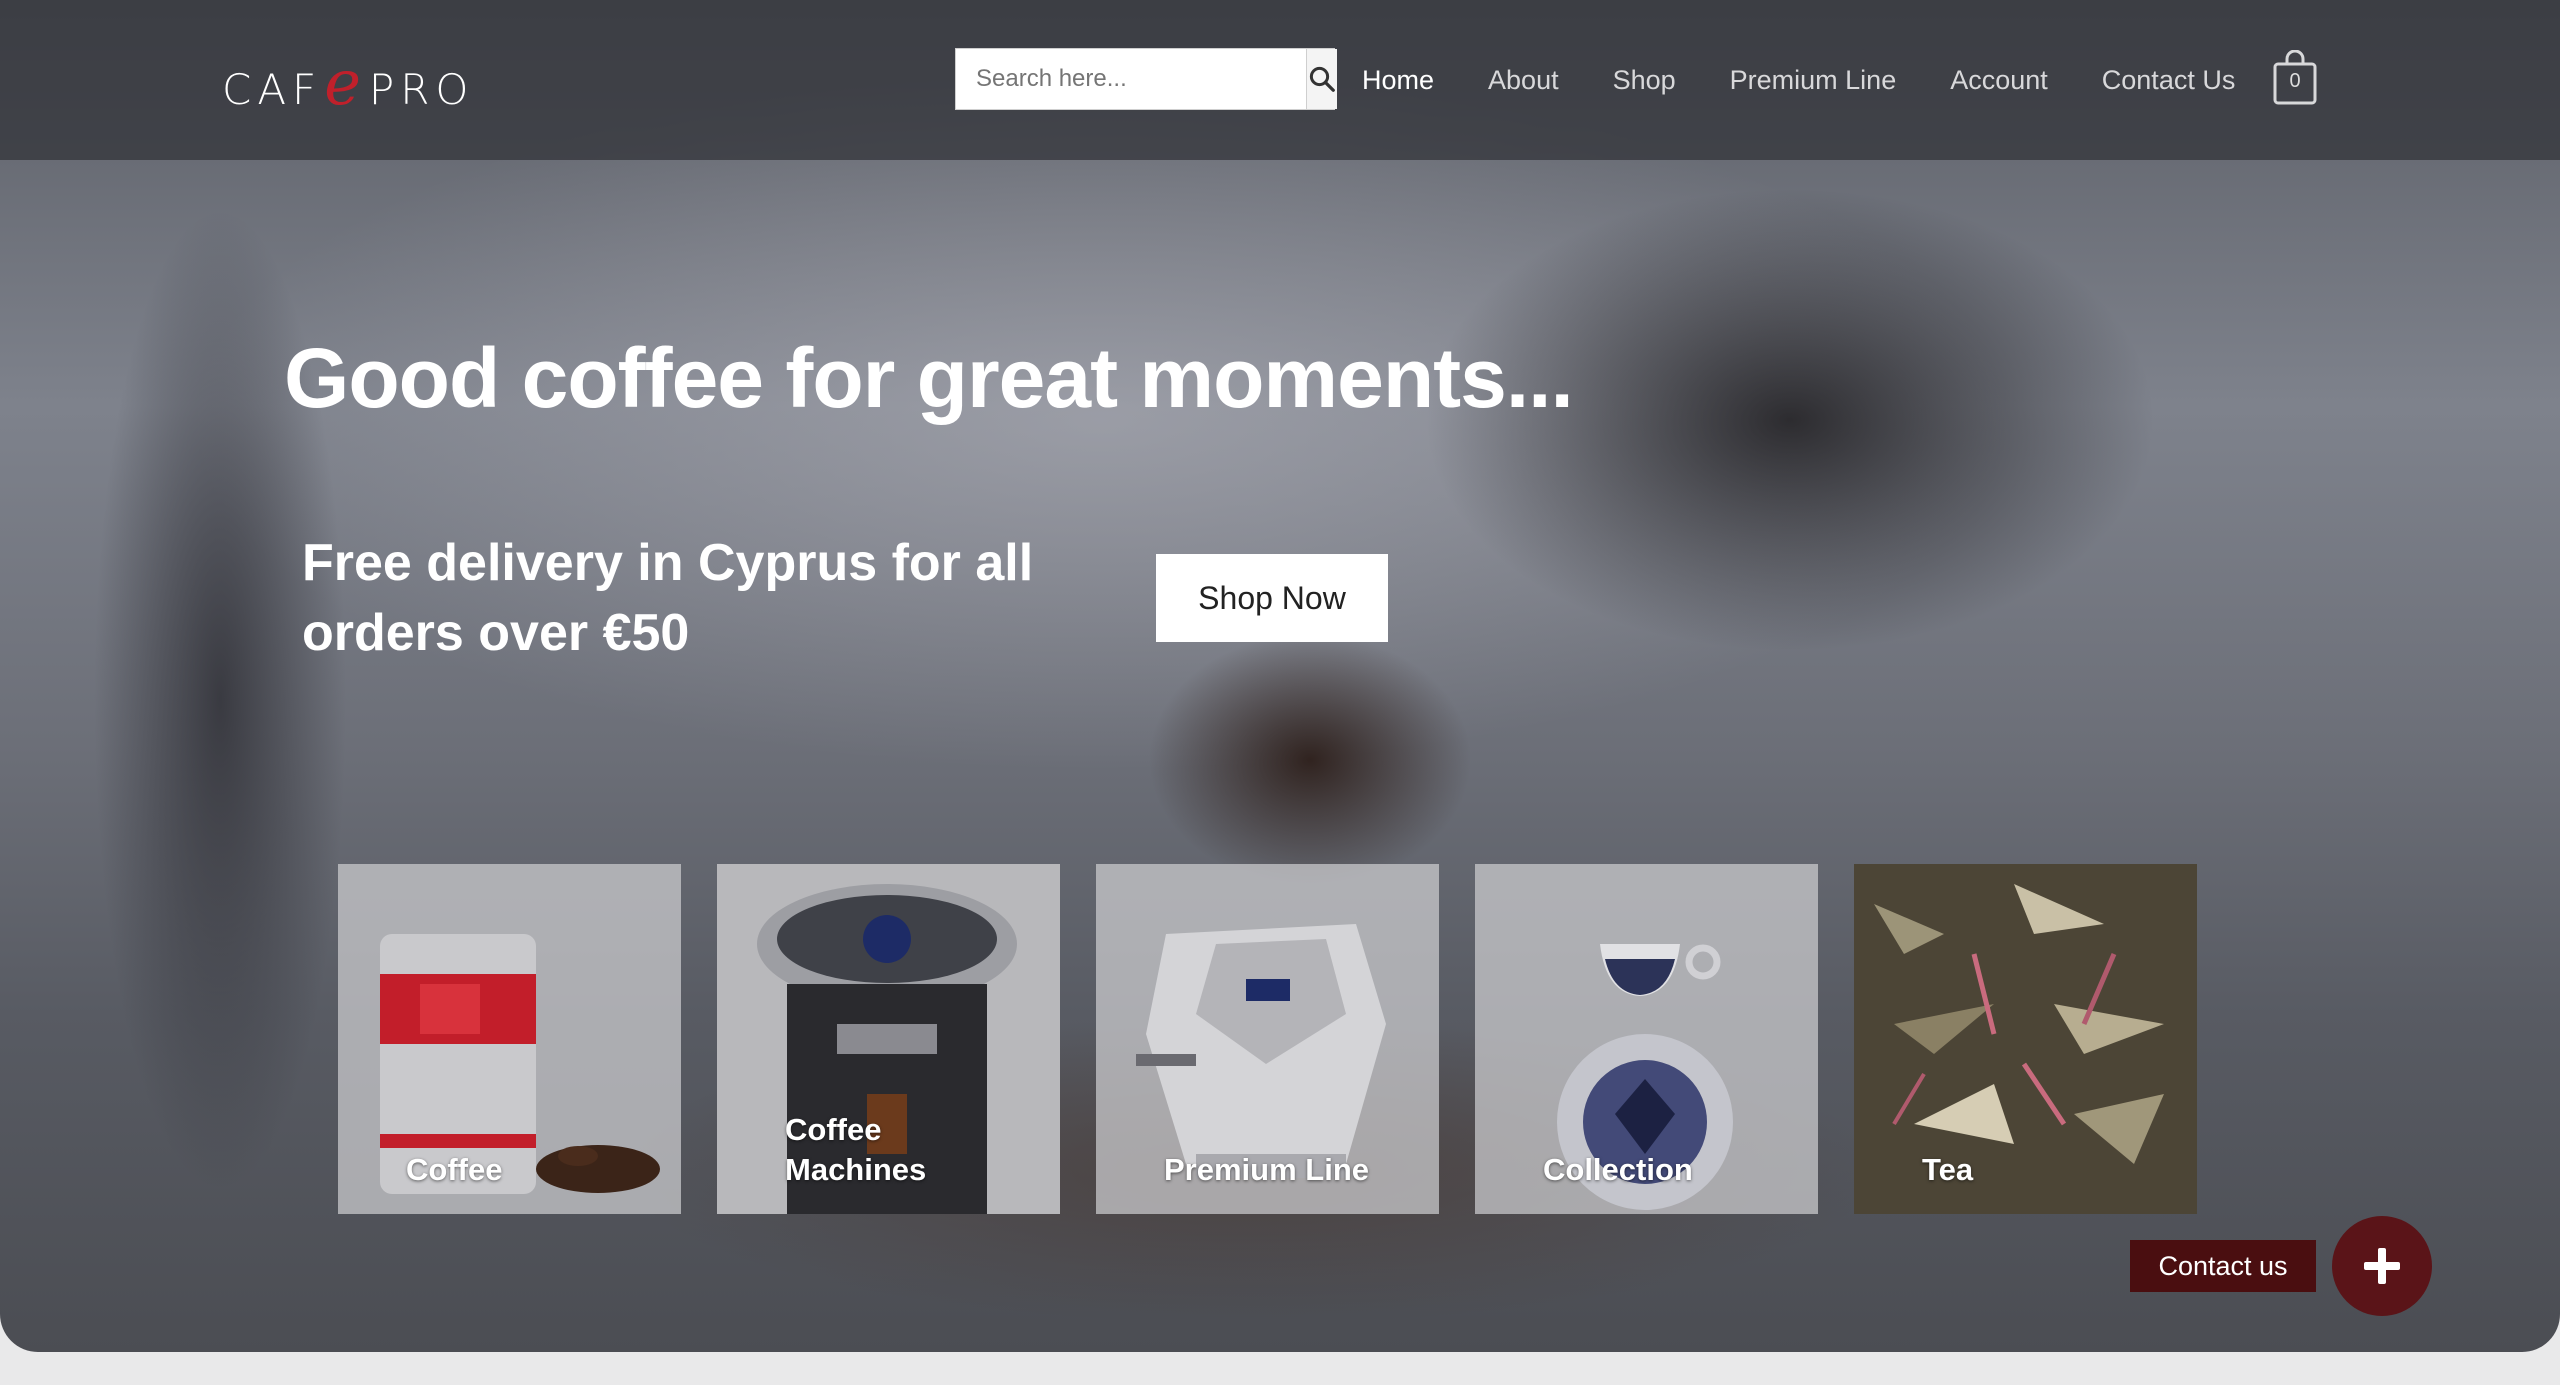 The width and height of the screenshot is (2560, 1385). What do you see at coordinates (1131, 79) in the screenshot?
I see `search-input` at bounding box center [1131, 79].